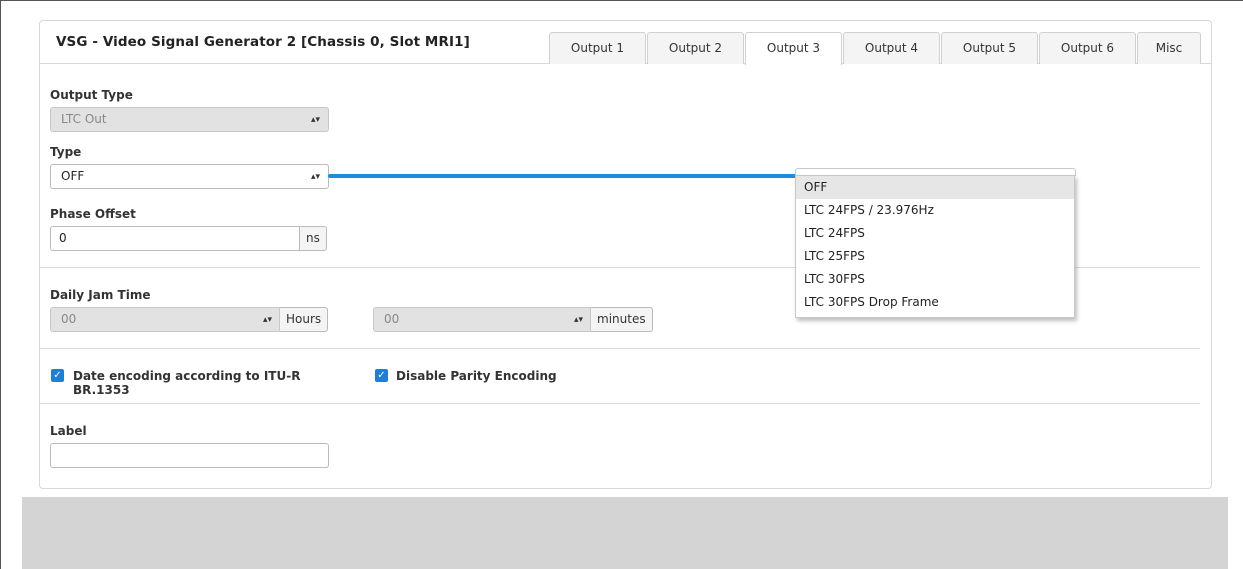  What do you see at coordinates (793, 48) in the screenshot?
I see `tab-output-3: Output 3` at bounding box center [793, 48].